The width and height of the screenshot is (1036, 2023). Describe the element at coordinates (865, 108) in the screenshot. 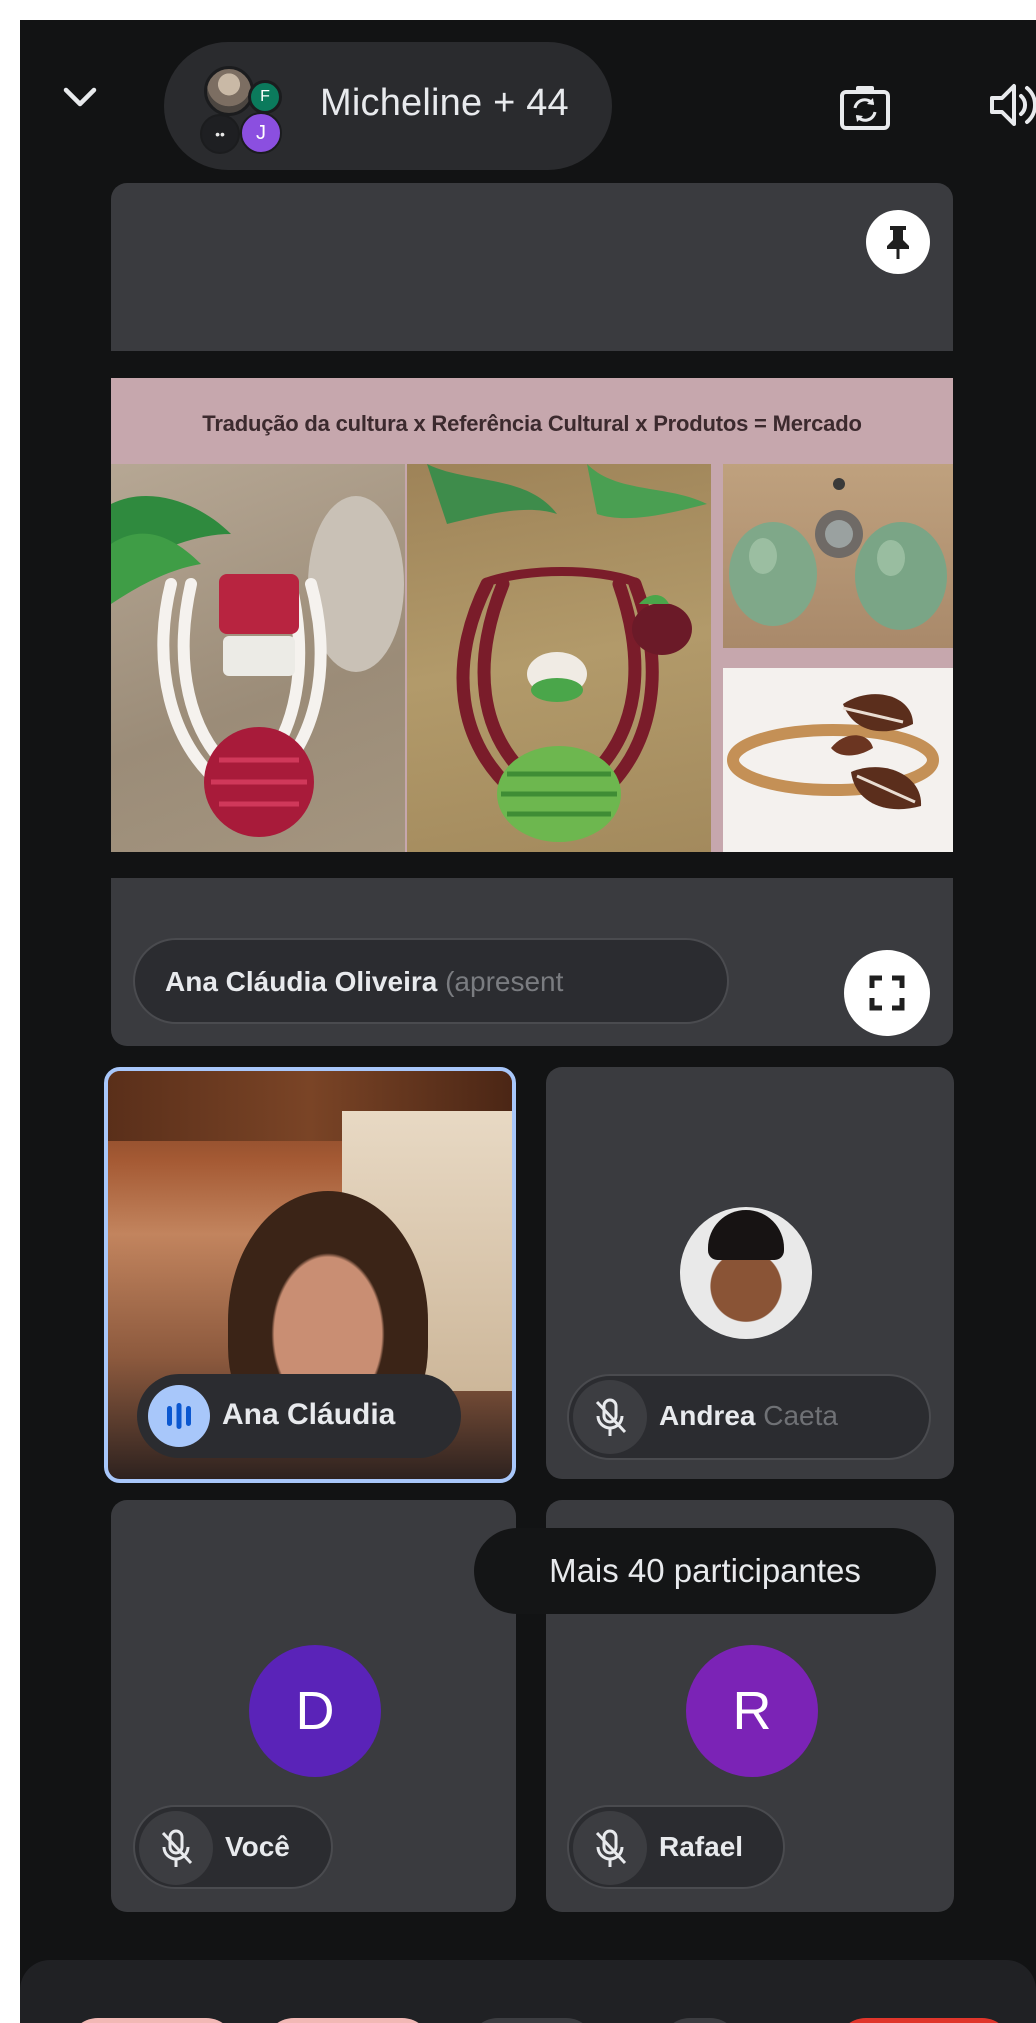

I see `camera-switch-icon` at that location.